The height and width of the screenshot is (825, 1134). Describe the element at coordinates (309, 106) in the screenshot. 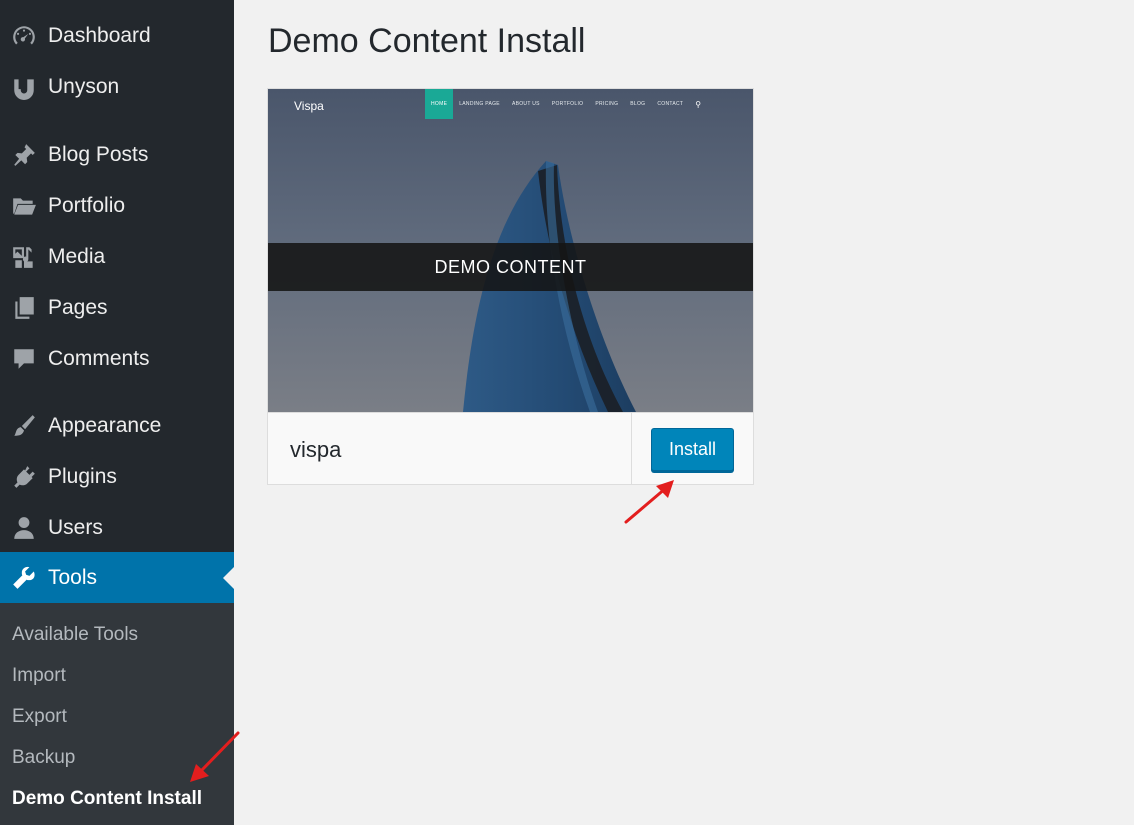

I see `preview-site-logo: Vispa` at that location.